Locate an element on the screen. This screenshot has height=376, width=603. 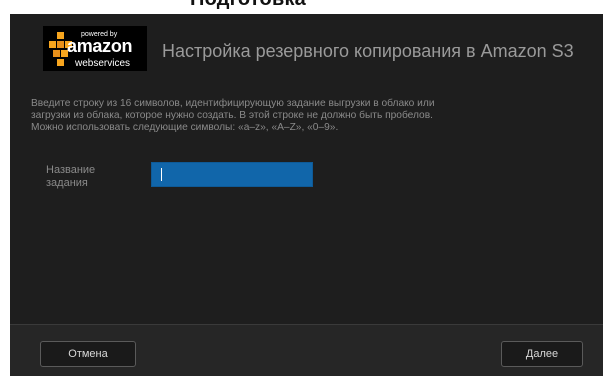
cancel-button: Отмена is located at coordinates (88, 354).